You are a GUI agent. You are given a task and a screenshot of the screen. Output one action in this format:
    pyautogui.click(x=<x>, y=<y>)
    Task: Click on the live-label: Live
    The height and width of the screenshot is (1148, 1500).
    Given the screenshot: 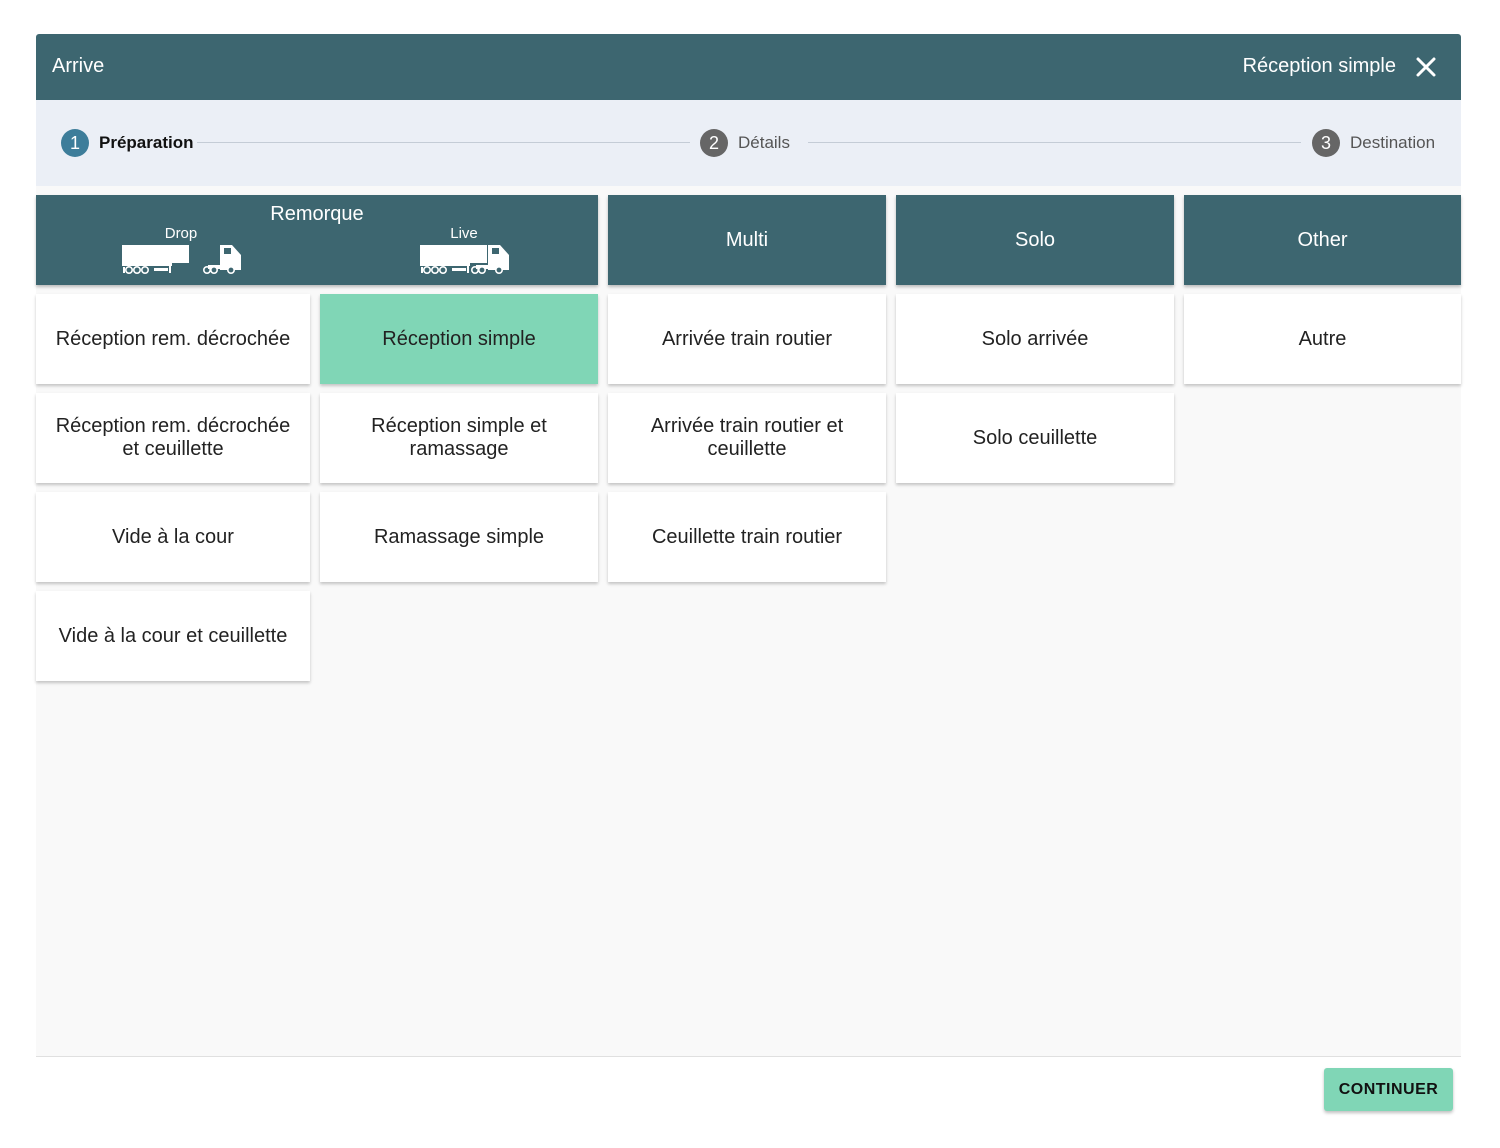 What is the action you would take?
    pyautogui.click(x=464, y=233)
    